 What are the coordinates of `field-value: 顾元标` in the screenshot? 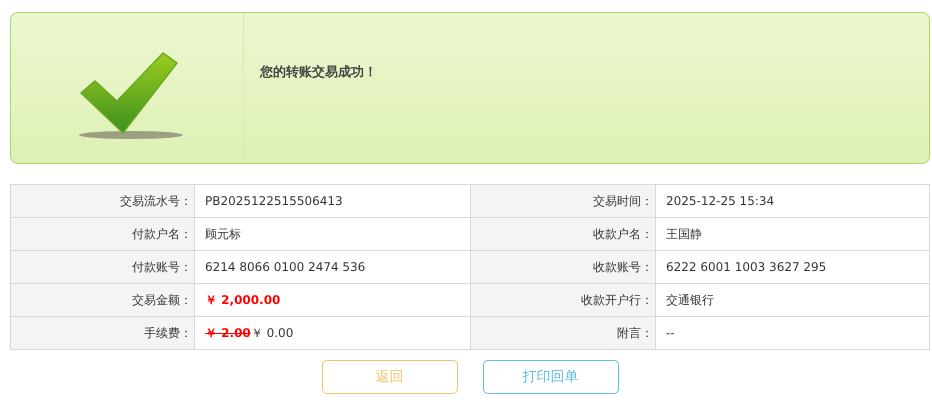 It's located at (223, 233).